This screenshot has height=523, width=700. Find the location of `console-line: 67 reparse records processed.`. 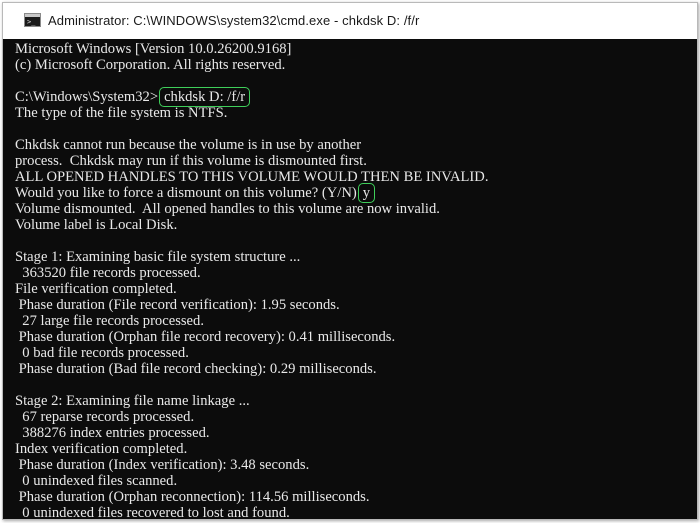

console-line: 67 reparse records processed. is located at coordinates (105, 417).